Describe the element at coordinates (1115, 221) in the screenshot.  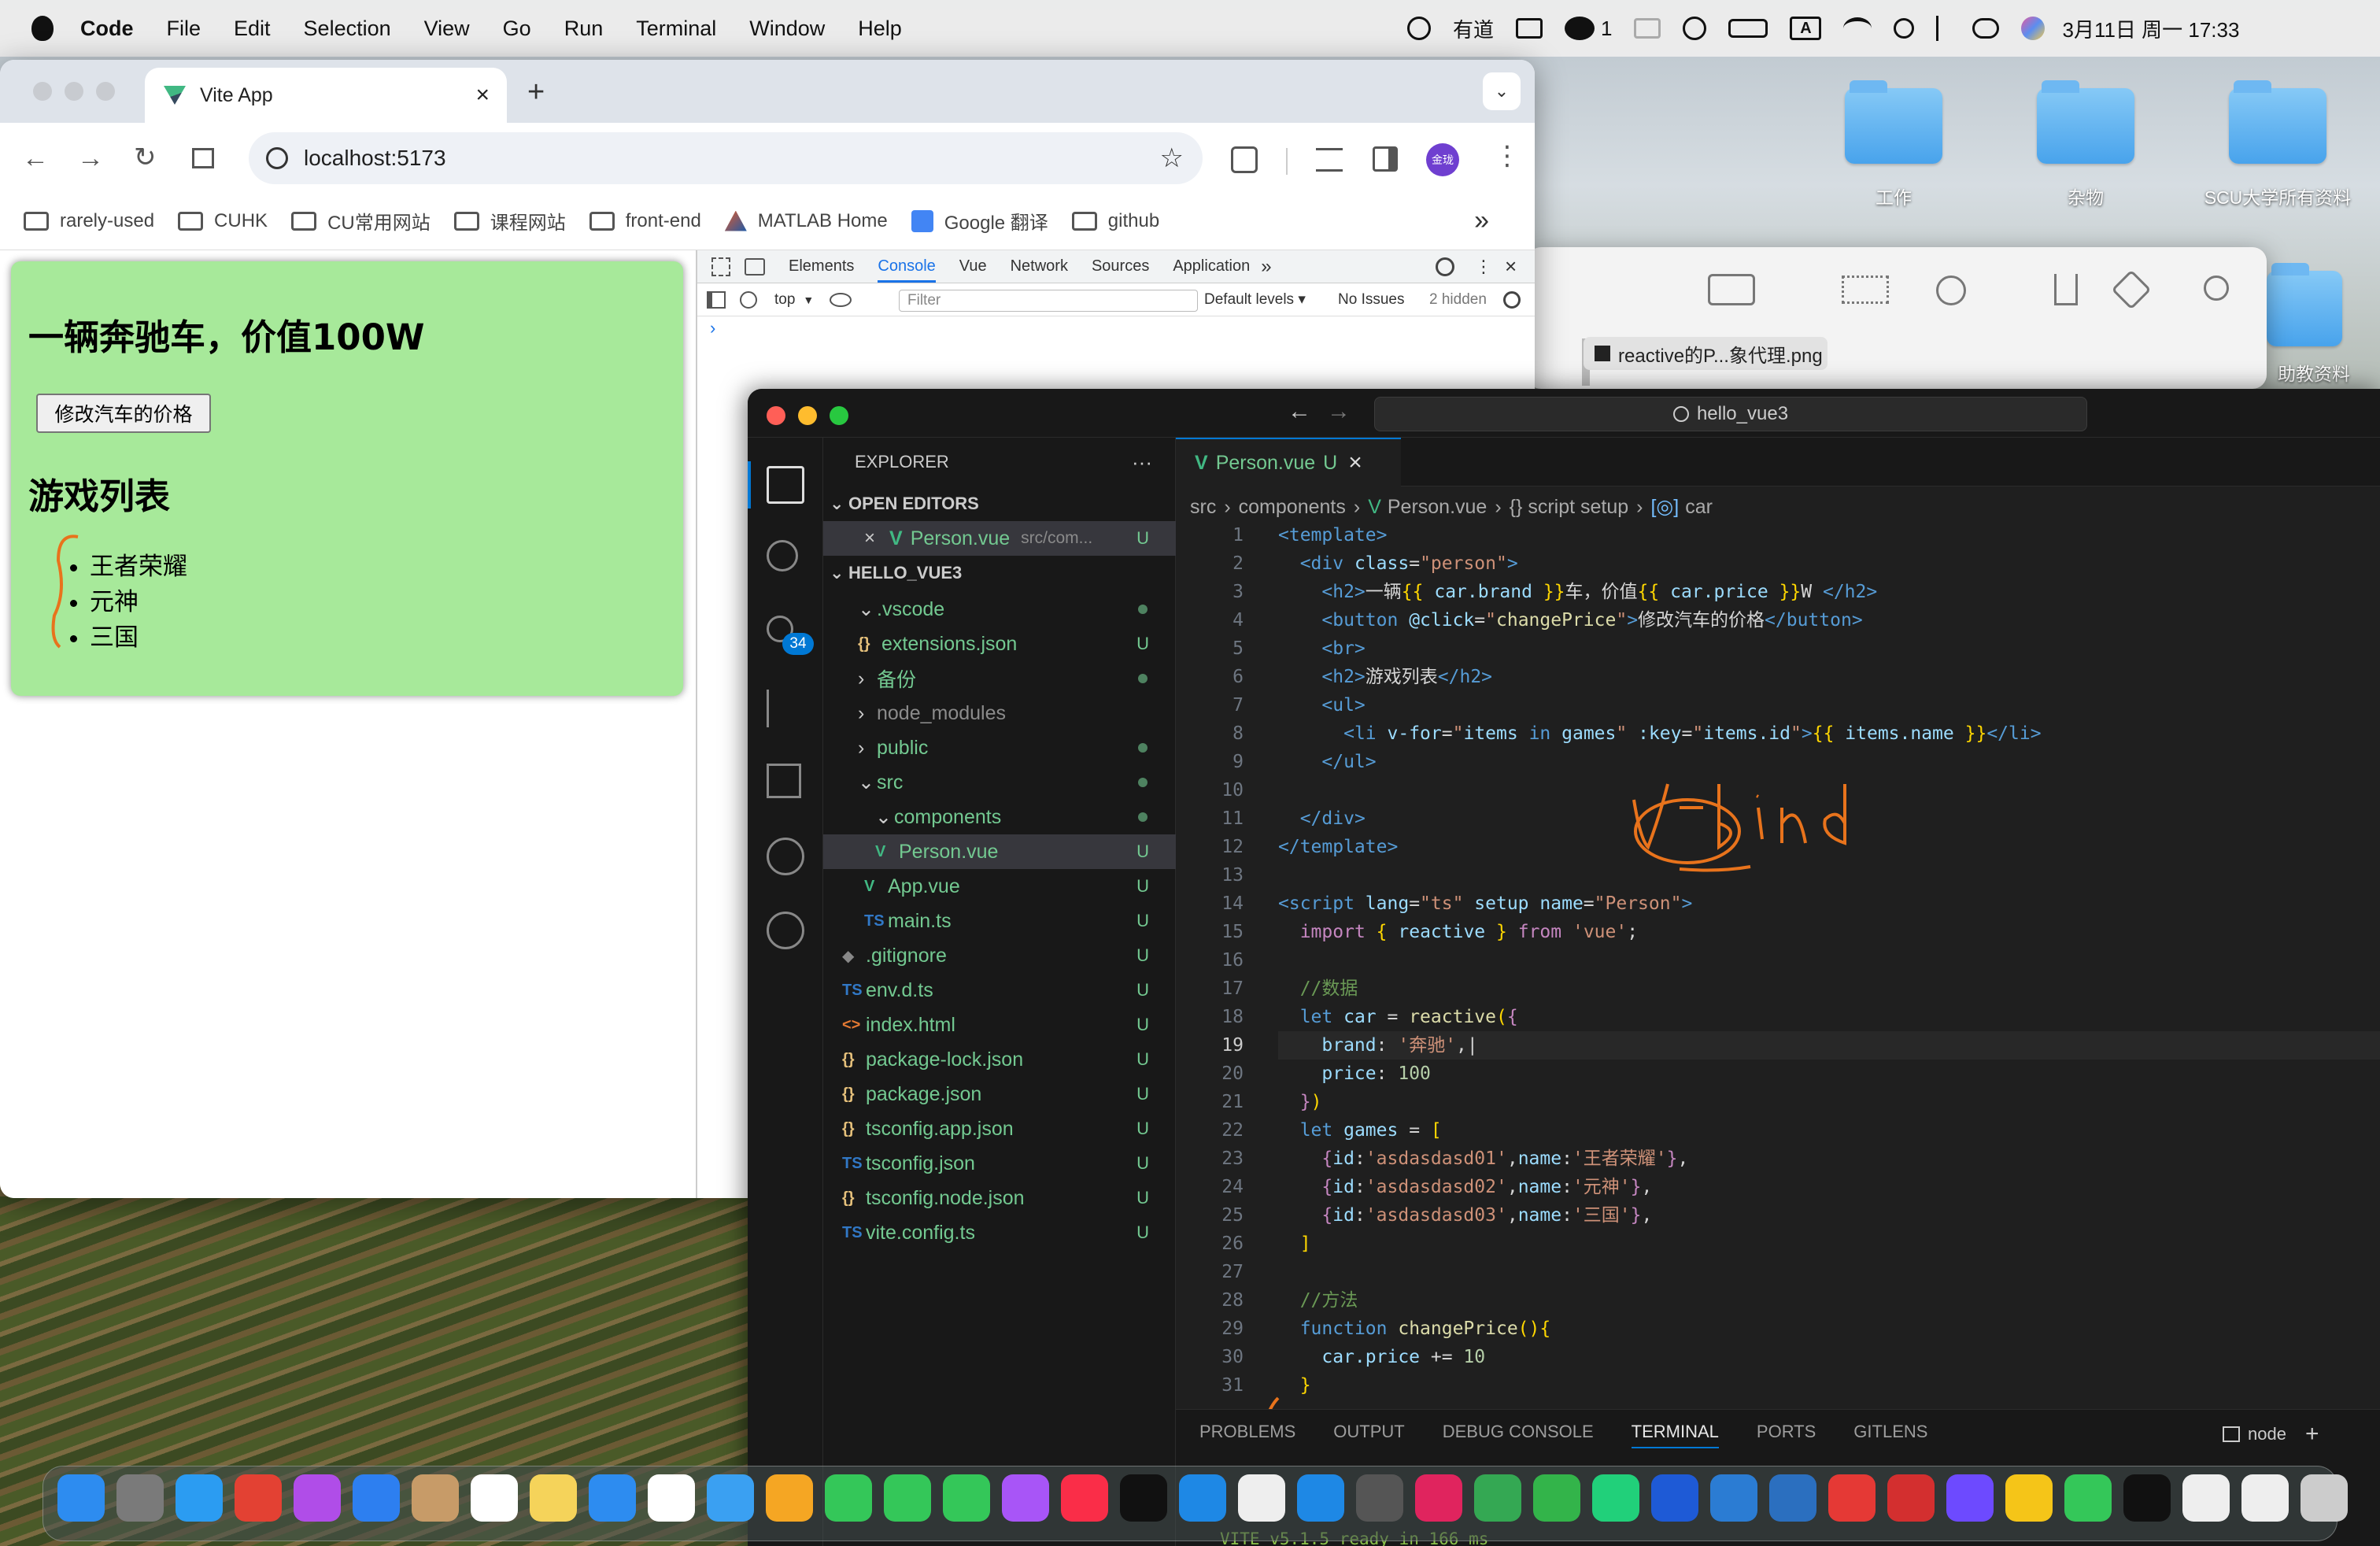
I see `bookmark-github: github` at that location.